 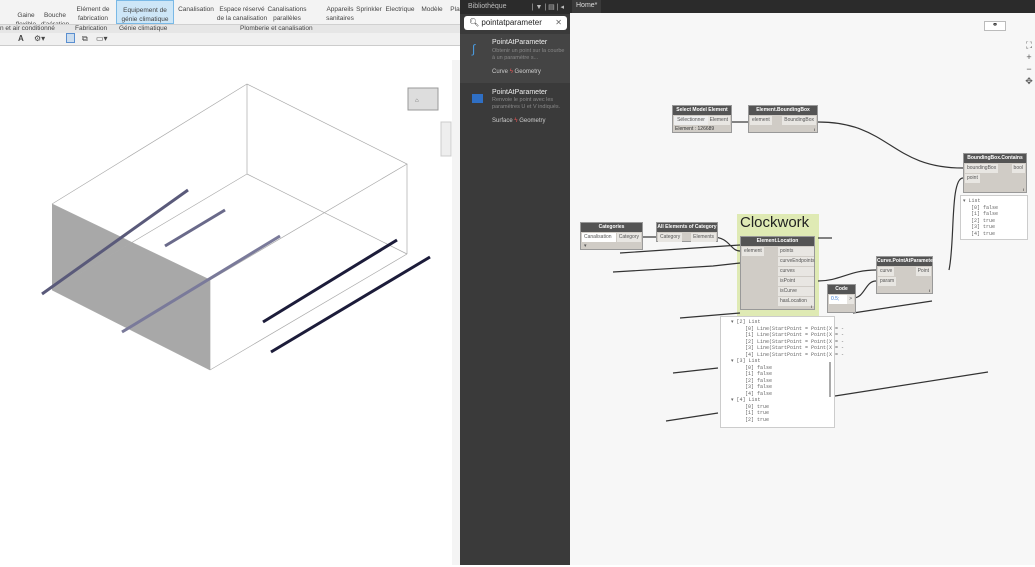 What do you see at coordinates (21, 38) in the screenshot?
I see `text-icon: A` at bounding box center [21, 38].